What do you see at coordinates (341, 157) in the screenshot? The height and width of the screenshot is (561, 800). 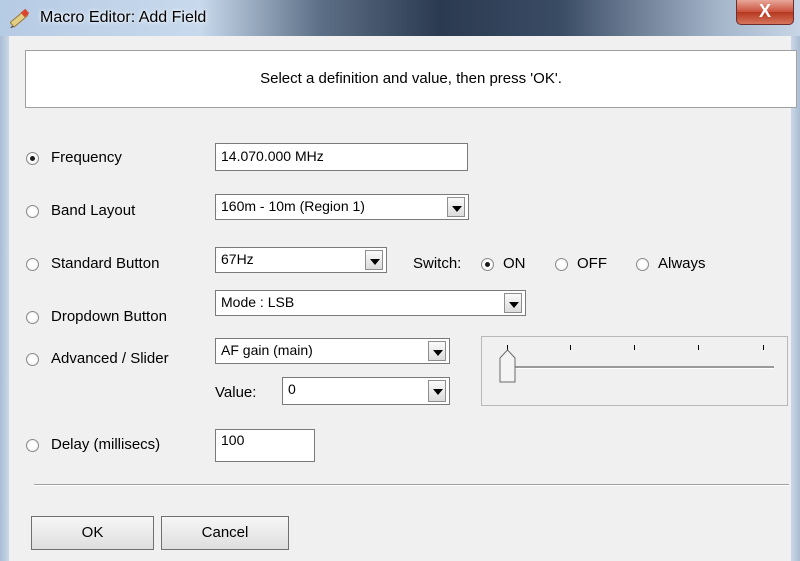 I see `frequency-input: 14.070.000 MHz` at bounding box center [341, 157].